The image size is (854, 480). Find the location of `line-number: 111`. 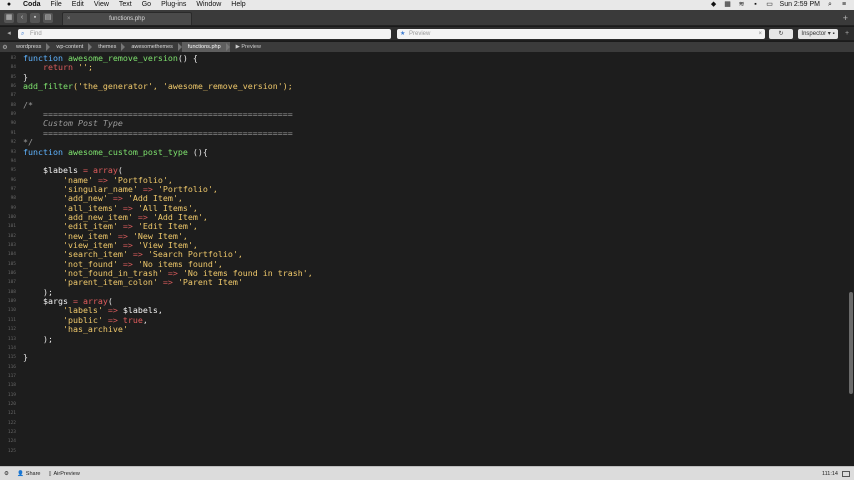

line-number: 111 is located at coordinates (11, 320).